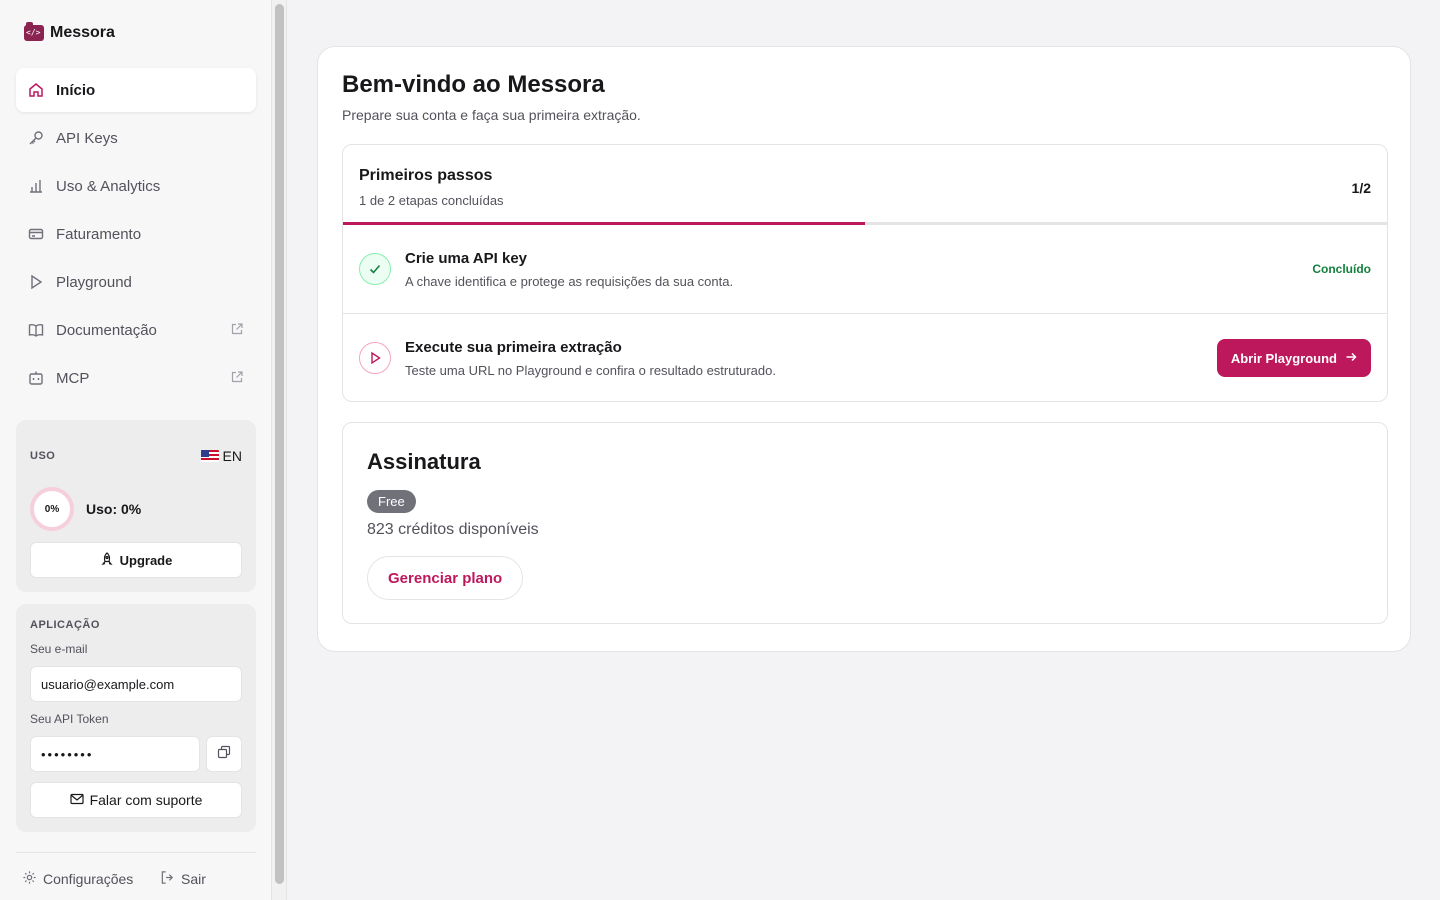 This screenshot has height=900, width=1440. What do you see at coordinates (76, 800) in the screenshot?
I see `mail-icon` at bounding box center [76, 800].